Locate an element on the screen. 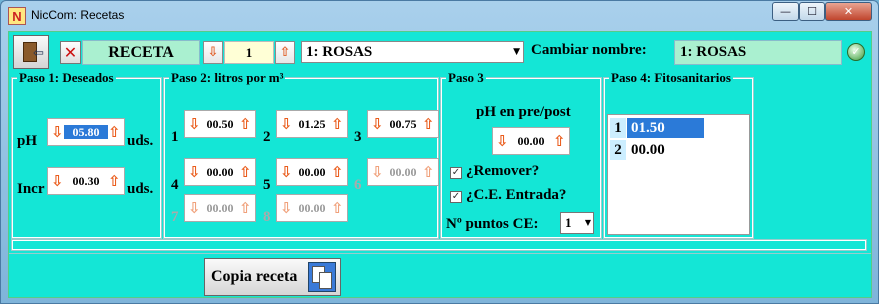 This screenshot has width=879, height=304. rename-input: 1: ROSAS is located at coordinates (758, 52).